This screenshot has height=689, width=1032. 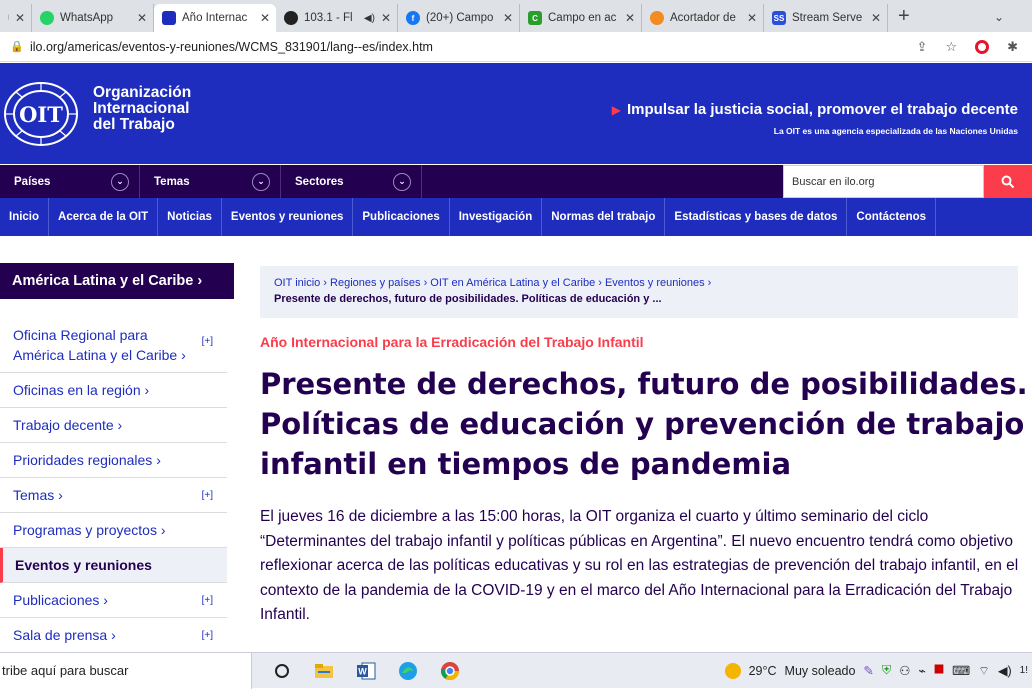 I want to click on task-view-icon, so click(x=282, y=671).